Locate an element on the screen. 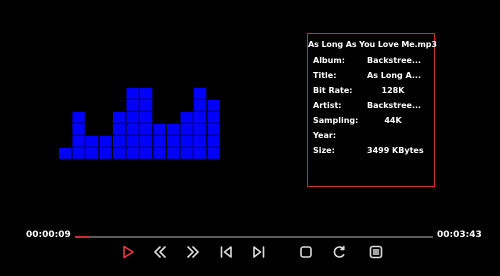  play-icon is located at coordinates (128, 252).